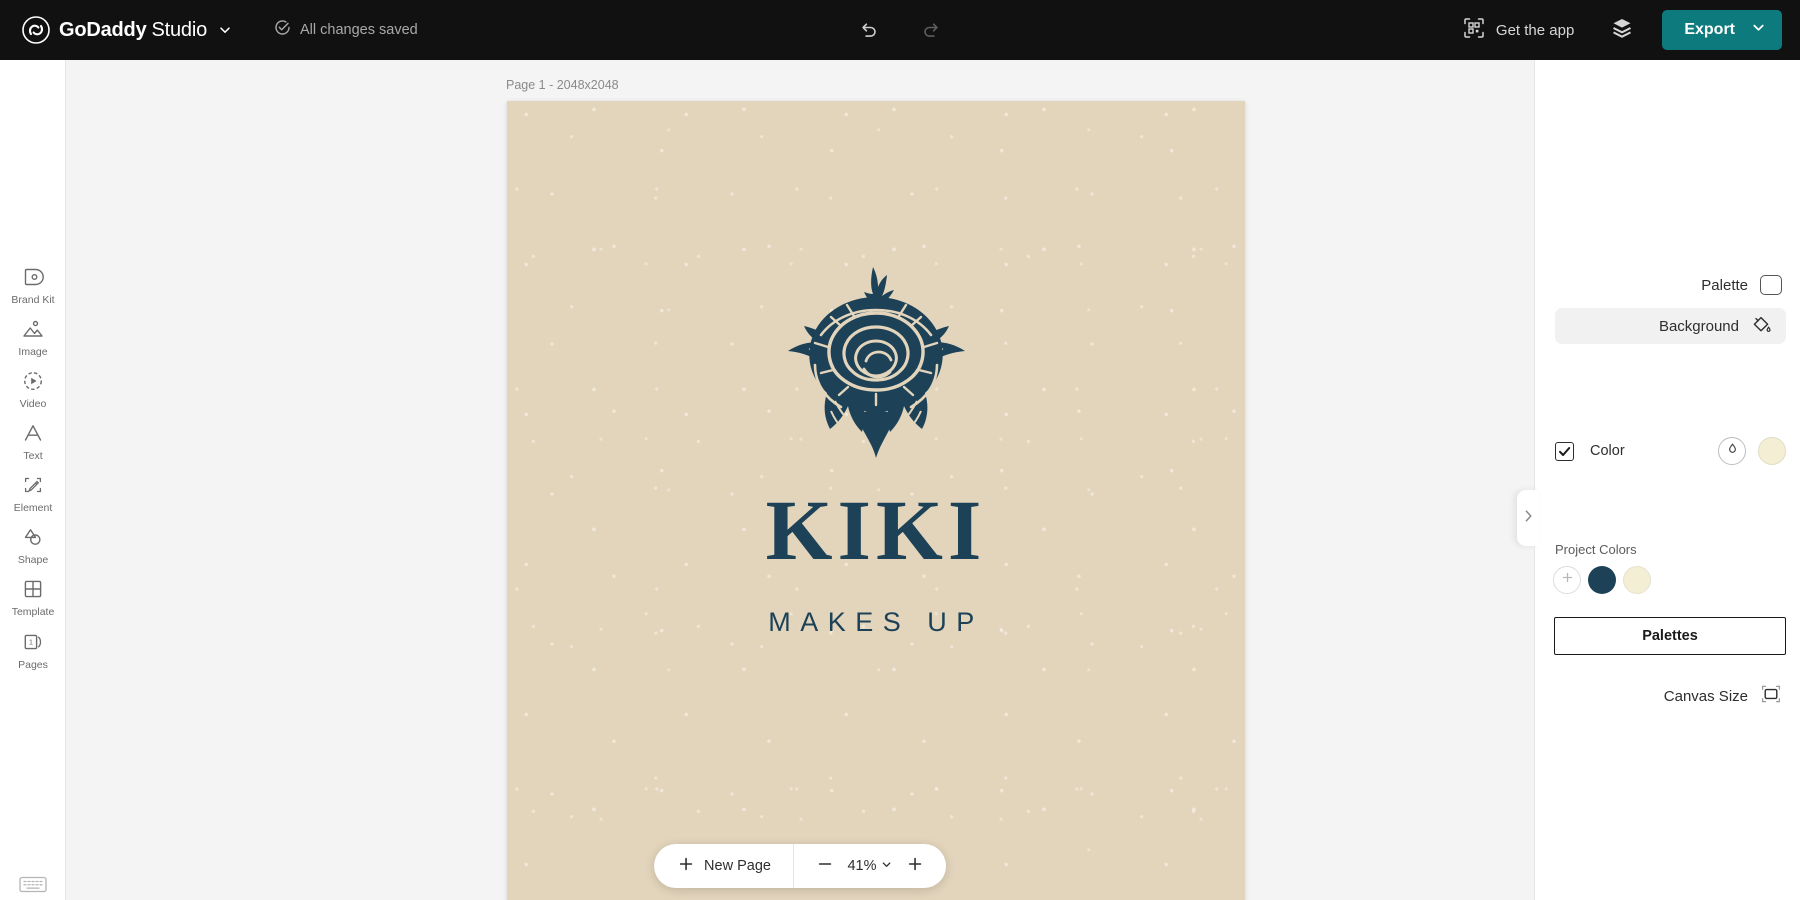 Image resolution: width=1800 pixels, height=900 pixels. What do you see at coordinates (1535, 30) in the screenshot?
I see `get-the-app-label: Get the app` at bounding box center [1535, 30].